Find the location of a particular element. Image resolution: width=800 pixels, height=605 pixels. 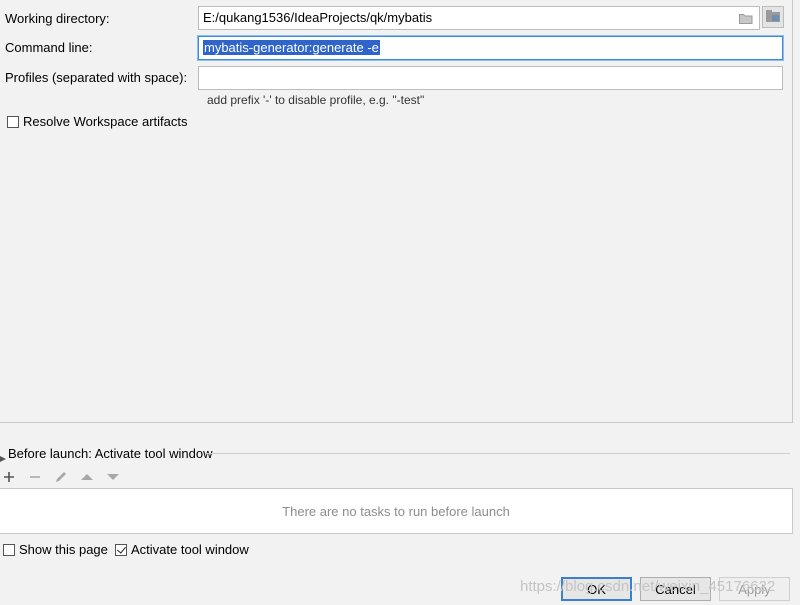

collapse-arrow-icon is located at coordinates (3, 456).